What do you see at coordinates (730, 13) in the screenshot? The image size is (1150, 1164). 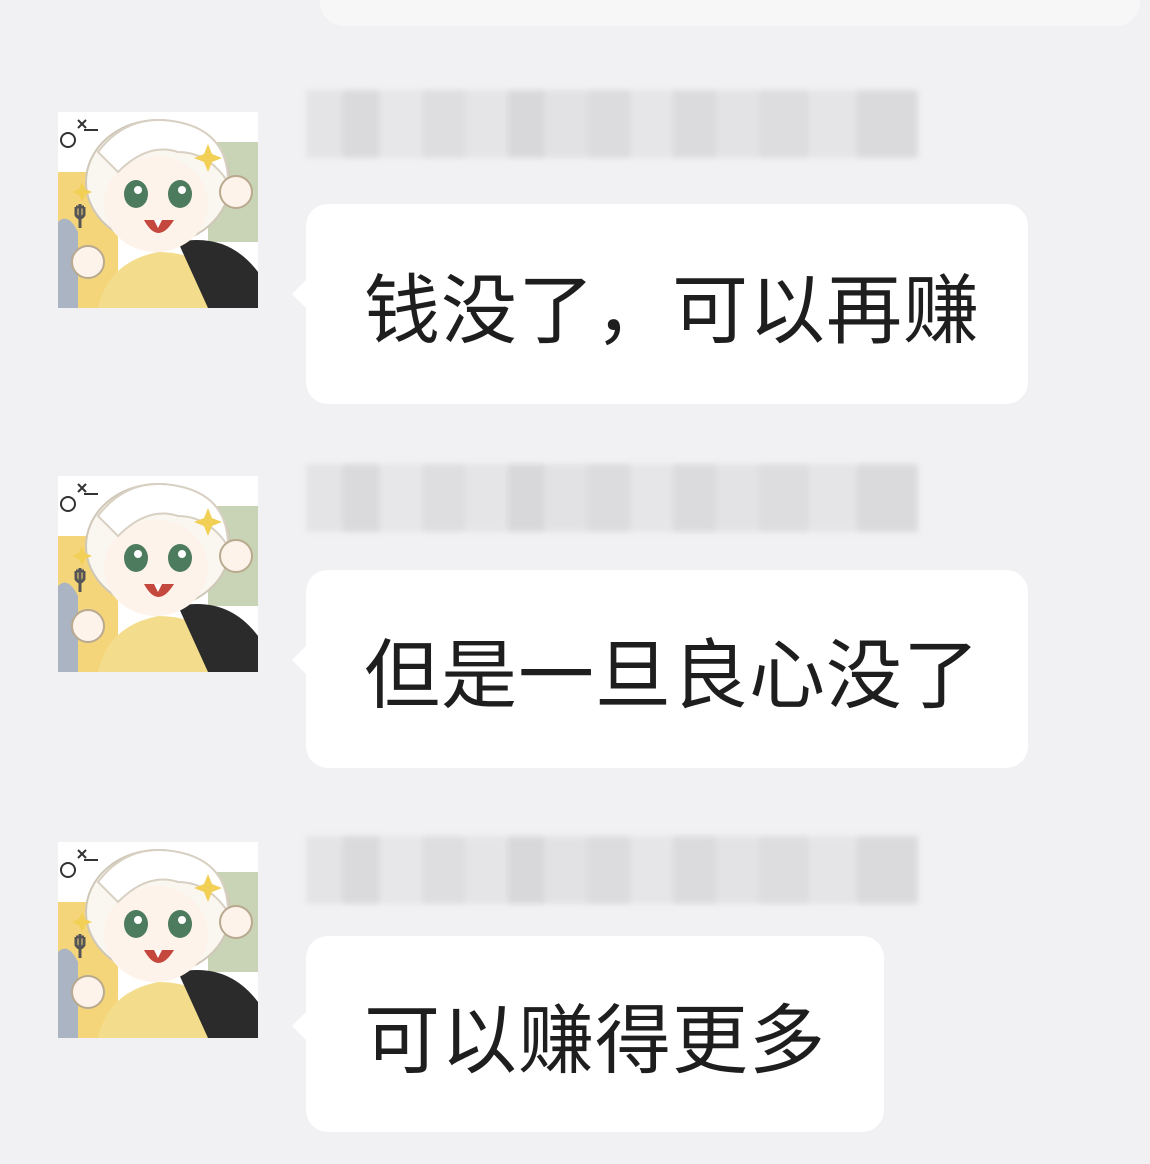 I see `previous-message-edge` at bounding box center [730, 13].